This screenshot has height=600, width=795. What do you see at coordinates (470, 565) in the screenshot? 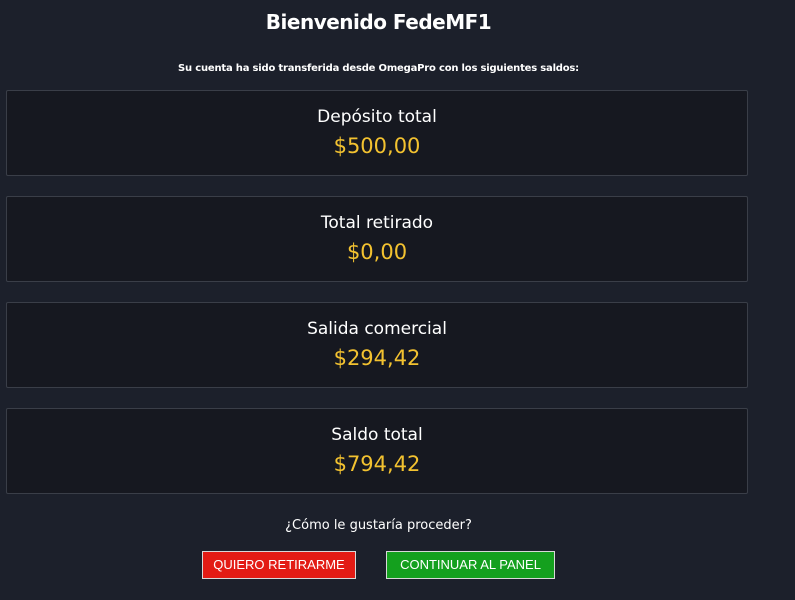
I see `continue-to-panel-button: CONTINUAR AL PANEL` at bounding box center [470, 565].